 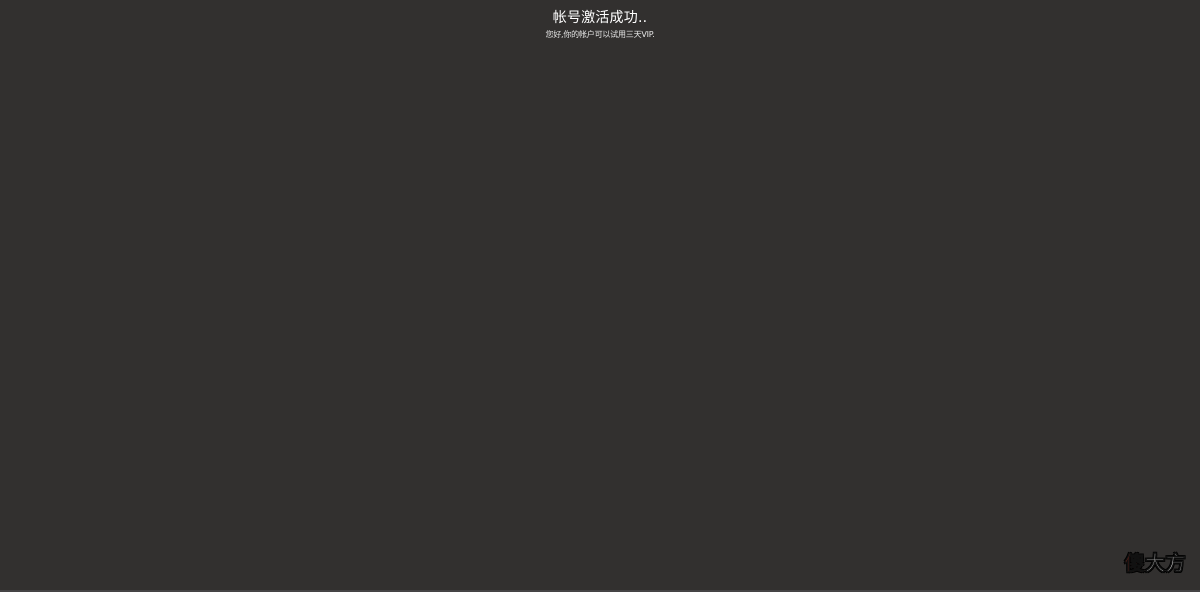 I want to click on watermark-rest: 大方, so click(x=1165, y=563).